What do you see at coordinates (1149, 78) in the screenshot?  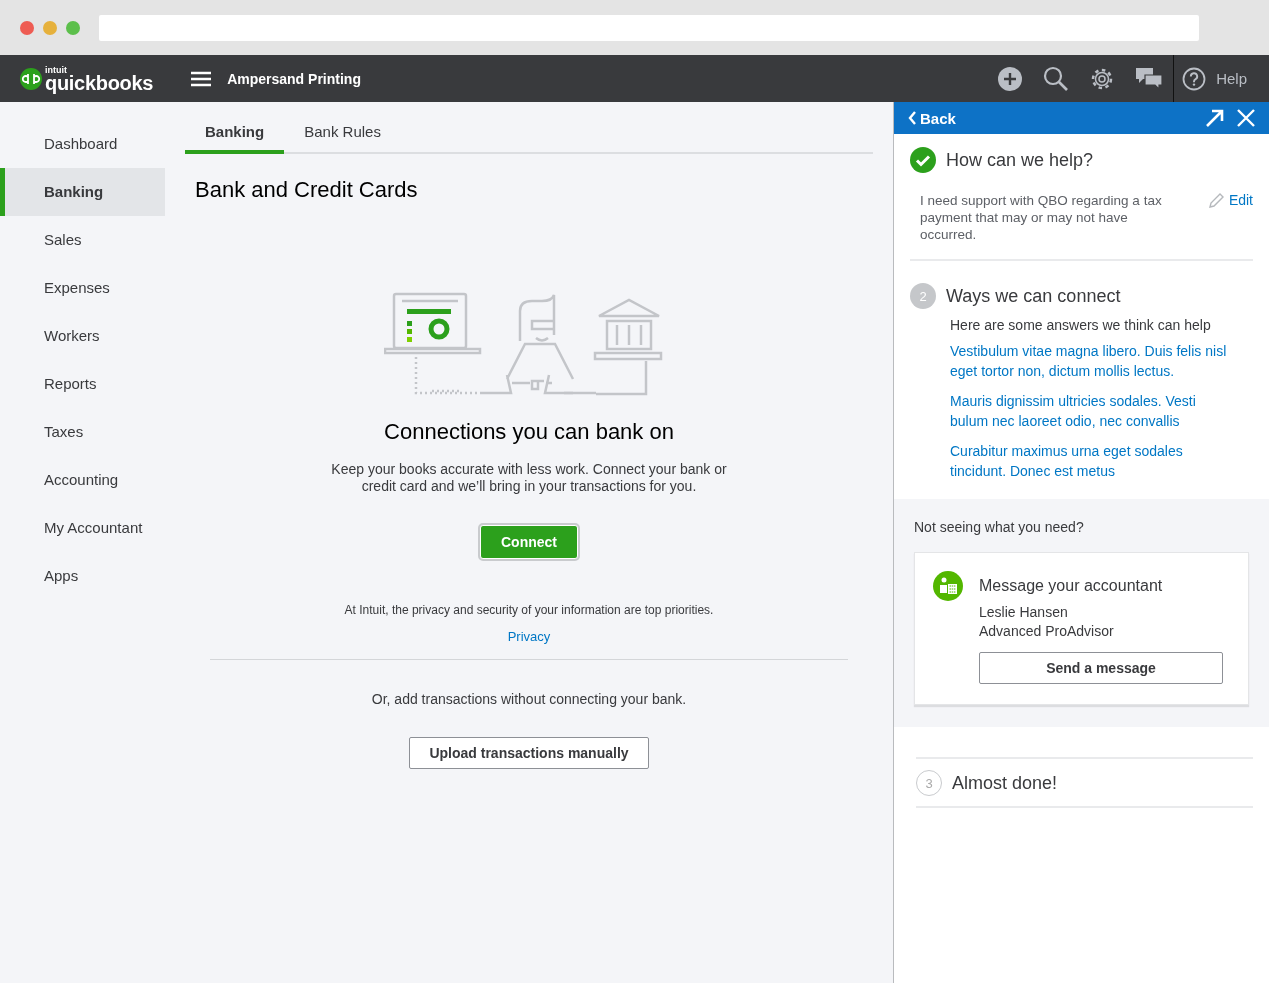 I see `chat-bubbles-icon` at bounding box center [1149, 78].